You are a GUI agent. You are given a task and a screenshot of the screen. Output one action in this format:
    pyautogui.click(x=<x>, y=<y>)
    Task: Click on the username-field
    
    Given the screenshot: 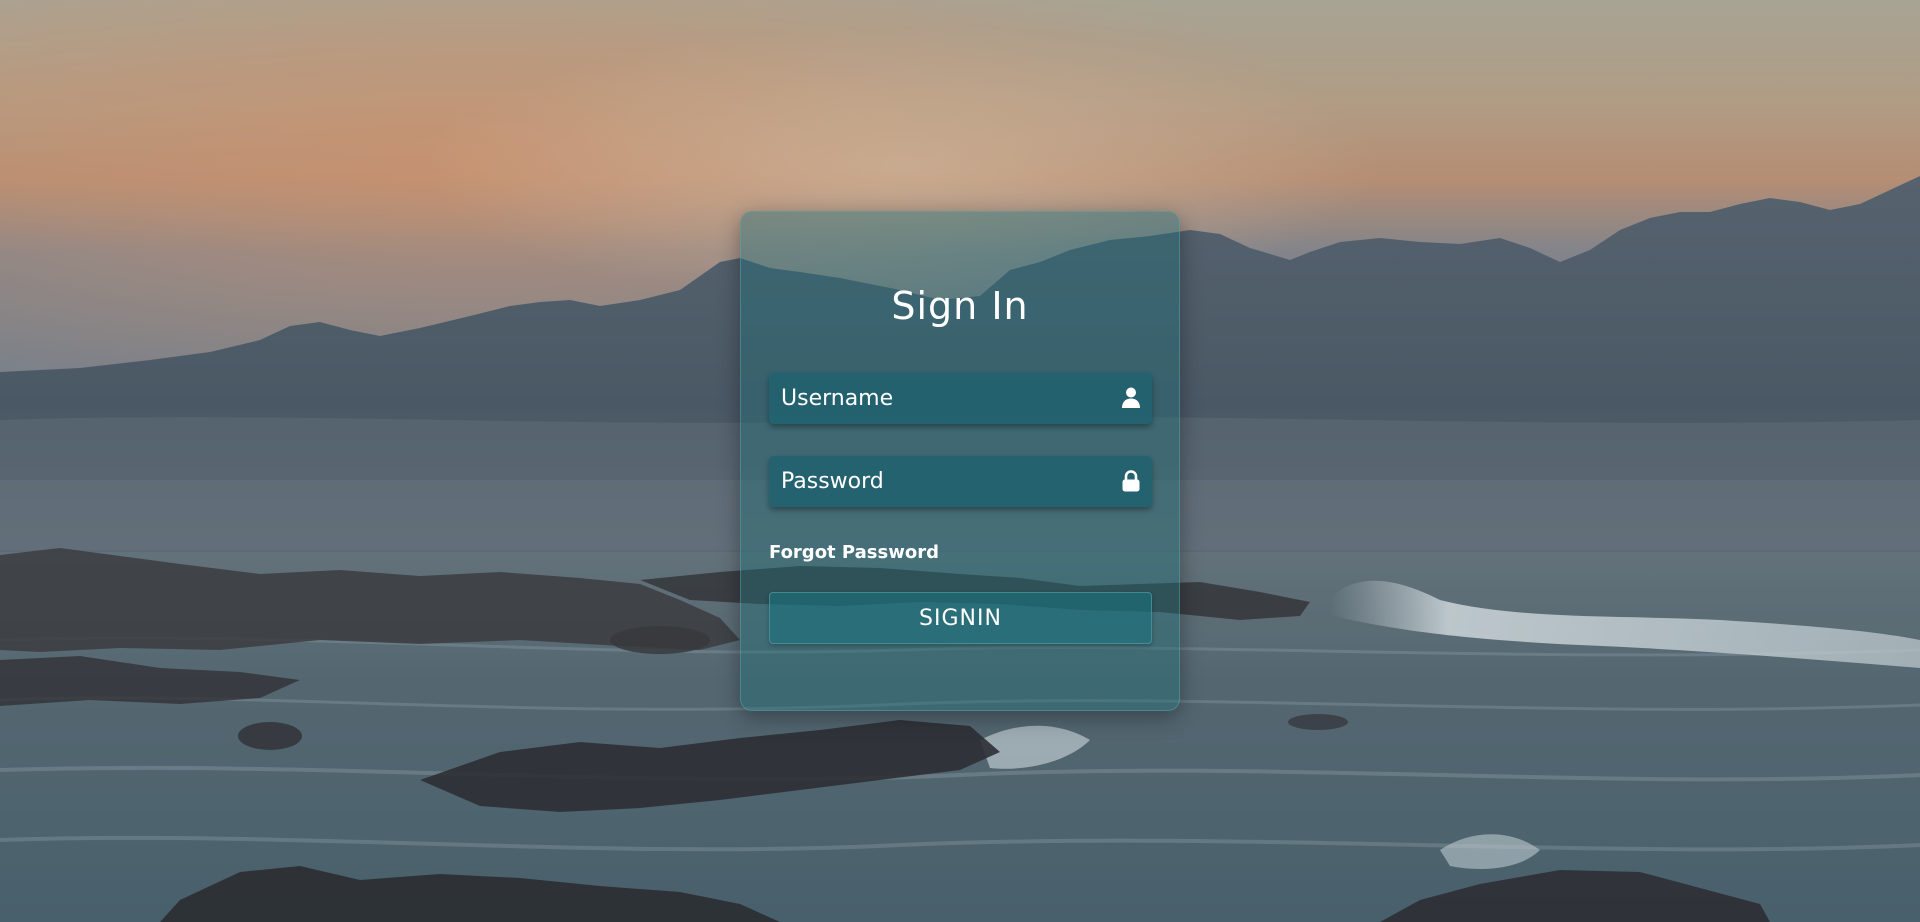 What is the action you would take?
    pyautogui.click(x=960, y=398)
    